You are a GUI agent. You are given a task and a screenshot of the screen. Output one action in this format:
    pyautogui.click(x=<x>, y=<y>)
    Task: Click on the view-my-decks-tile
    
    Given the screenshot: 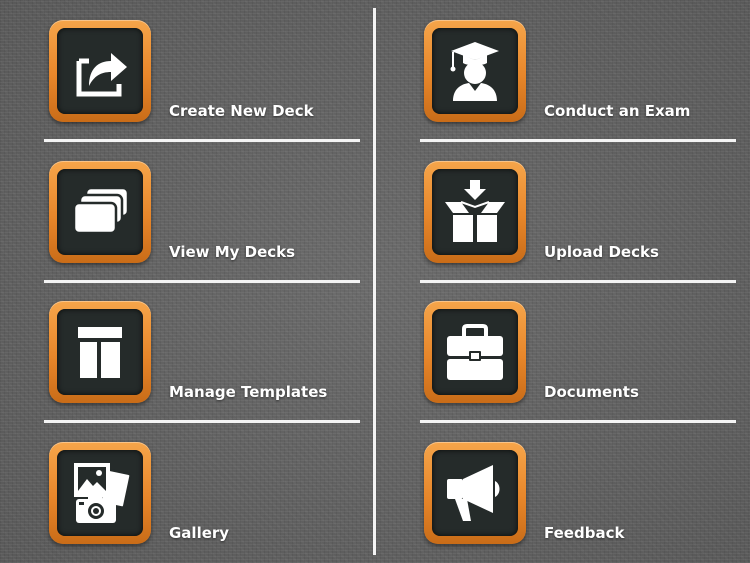 What is the action you would take?
    pyautogui.click(x=100, y=212)
    